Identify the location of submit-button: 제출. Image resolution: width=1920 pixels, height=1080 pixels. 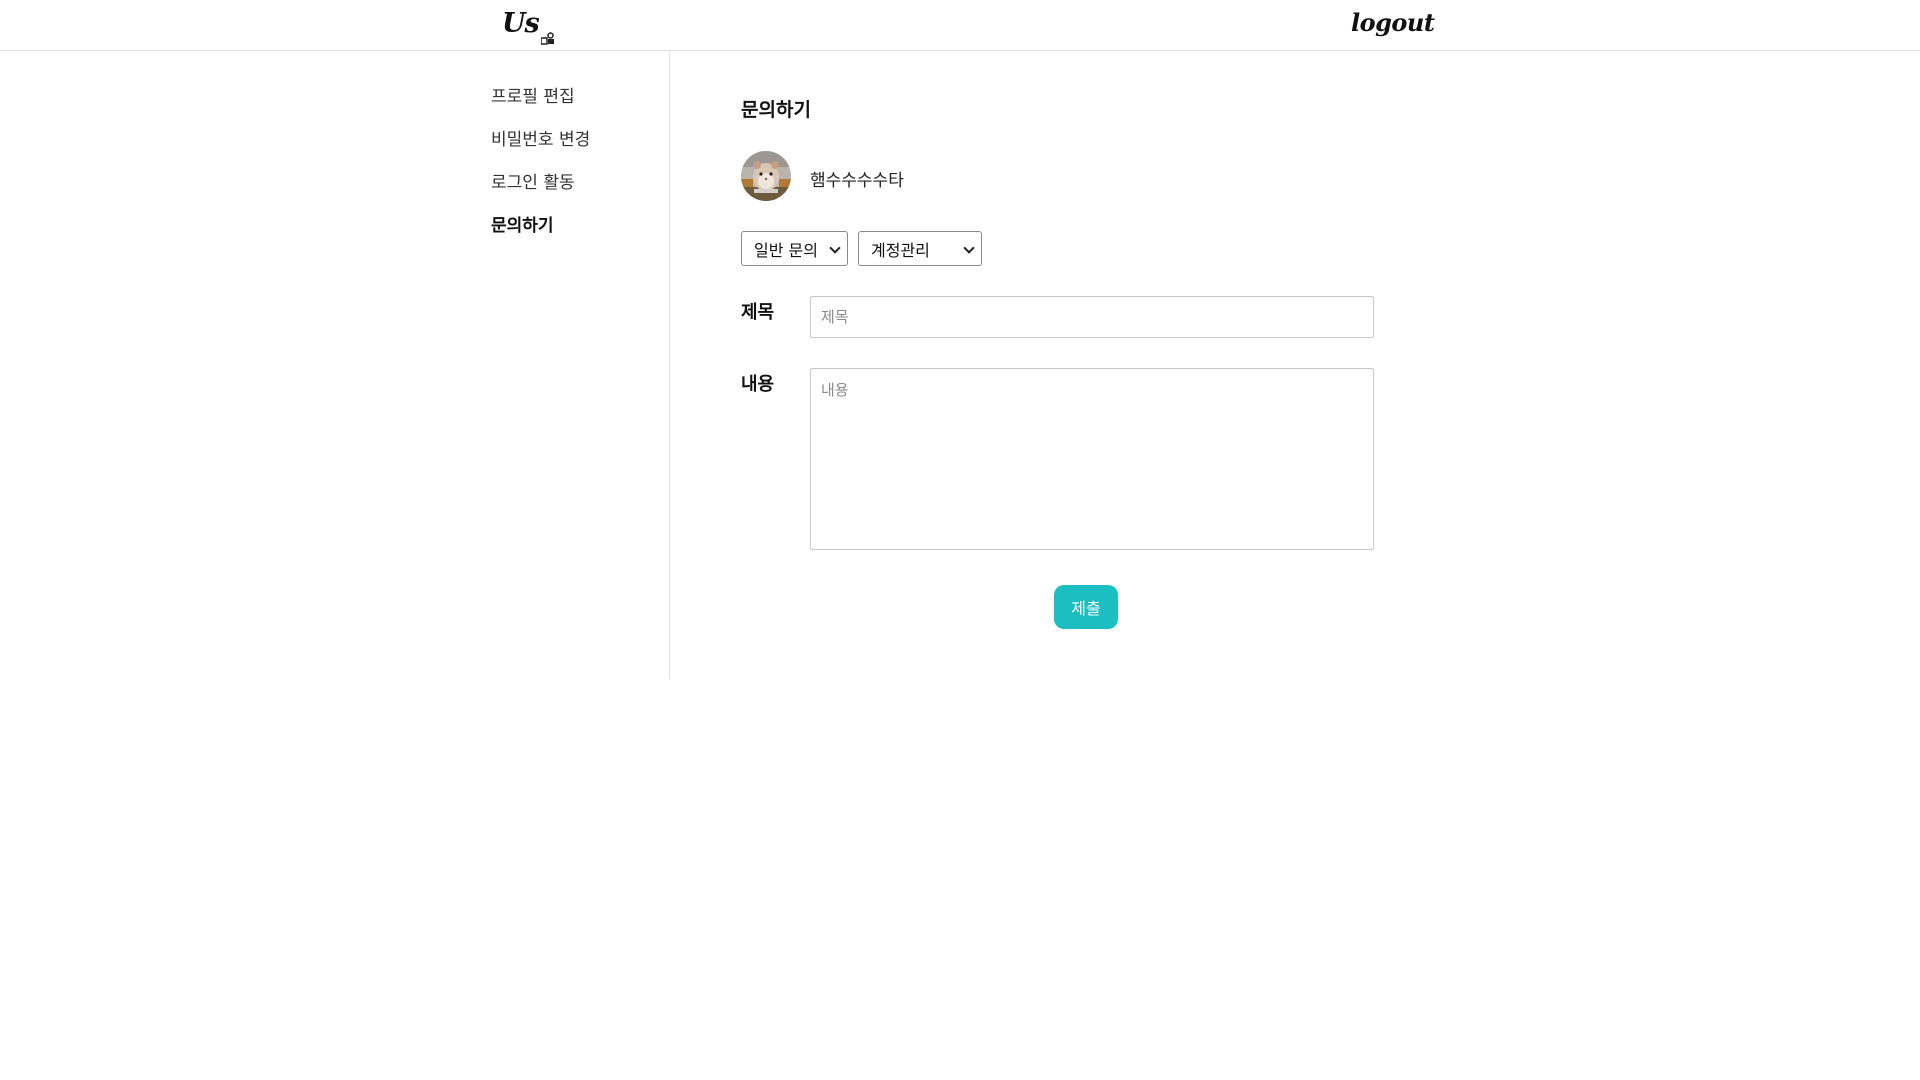
(1086, 607).